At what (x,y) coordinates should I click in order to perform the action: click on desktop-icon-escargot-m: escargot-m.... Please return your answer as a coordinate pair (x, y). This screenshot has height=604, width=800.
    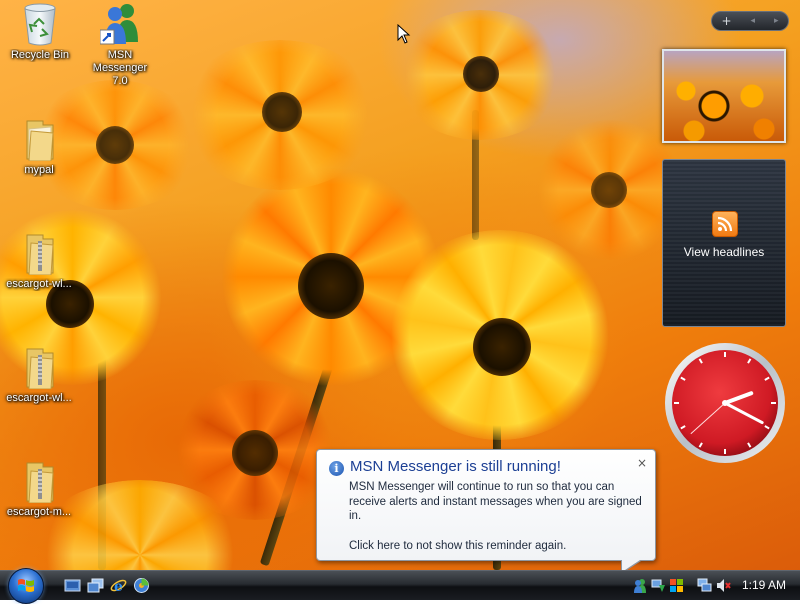
    Looking at the image, I should click on (39, 489).